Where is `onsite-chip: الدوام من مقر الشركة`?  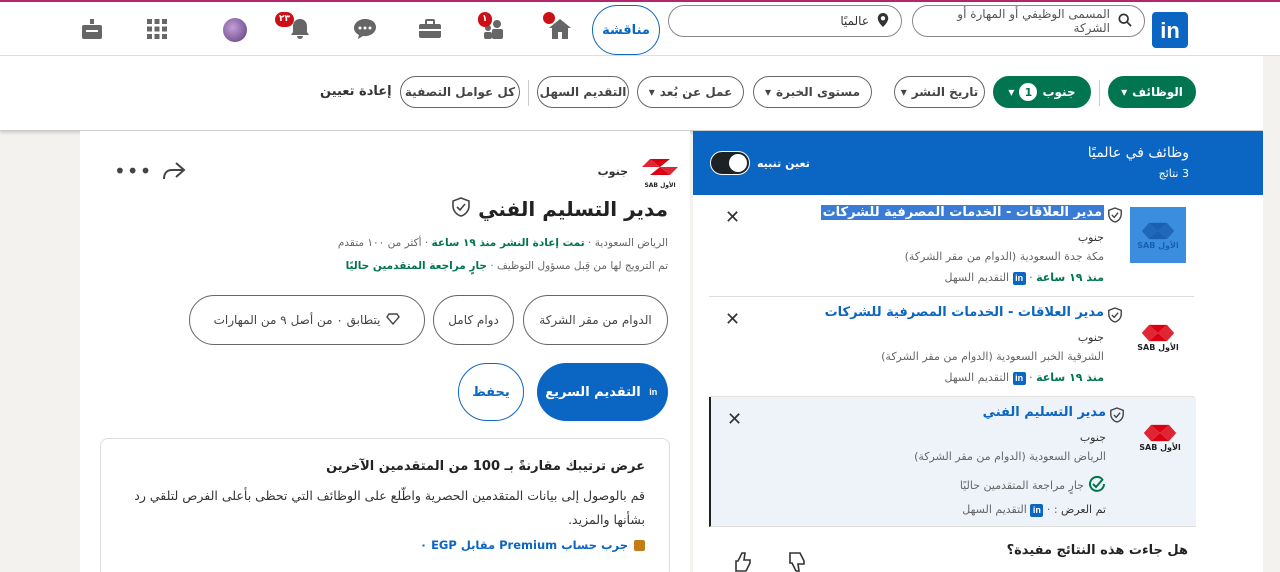
onsite-chip: الدوام من مقر الشركة is located at coordinates (595, 320).